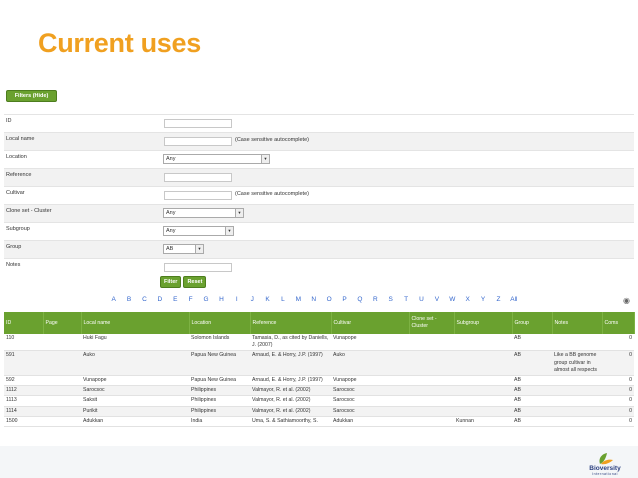 This screenshot has height=478, width=638. What do you see at coordinates (171, 159) in the screenshot?
I see `location-select-value: Any` at bounding box center [171, 159].